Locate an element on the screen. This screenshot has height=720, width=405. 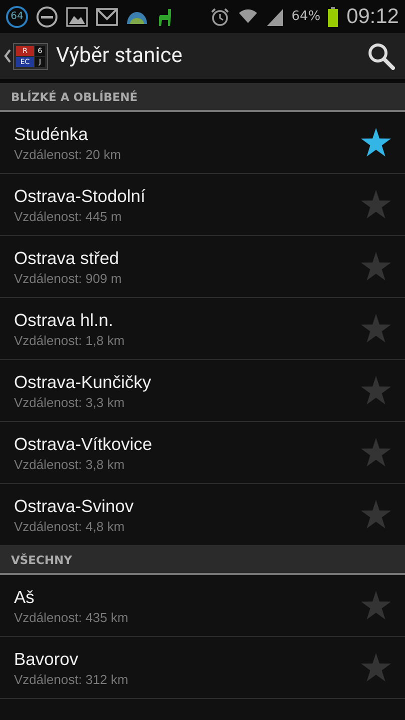
station-distance: Vzdálenost: 20 km is located at coordinates (68, 154).